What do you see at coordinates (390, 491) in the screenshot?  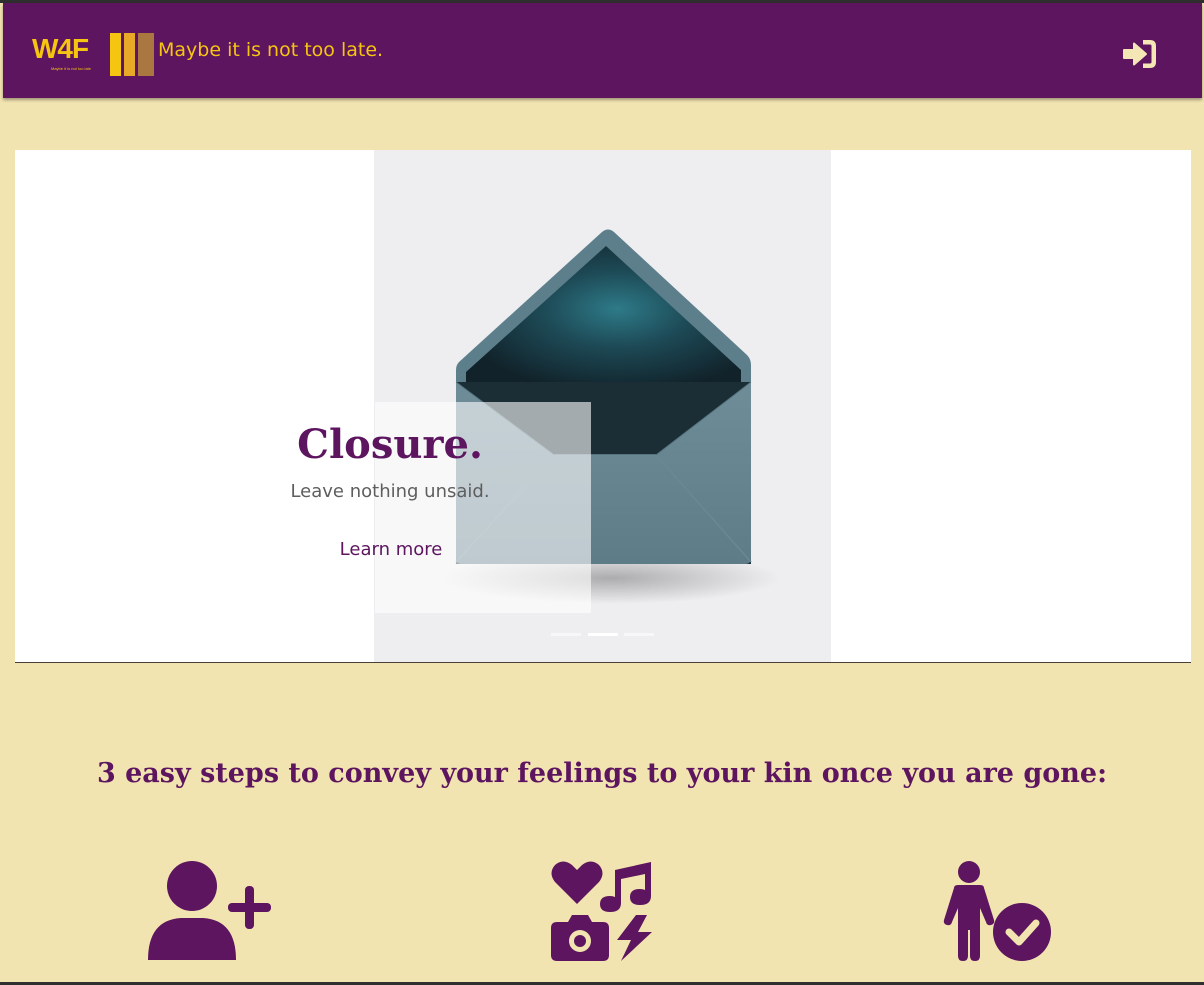 I see `slide-subtitle: Leave nothing unsaid.` at bounding box center [390, 491].